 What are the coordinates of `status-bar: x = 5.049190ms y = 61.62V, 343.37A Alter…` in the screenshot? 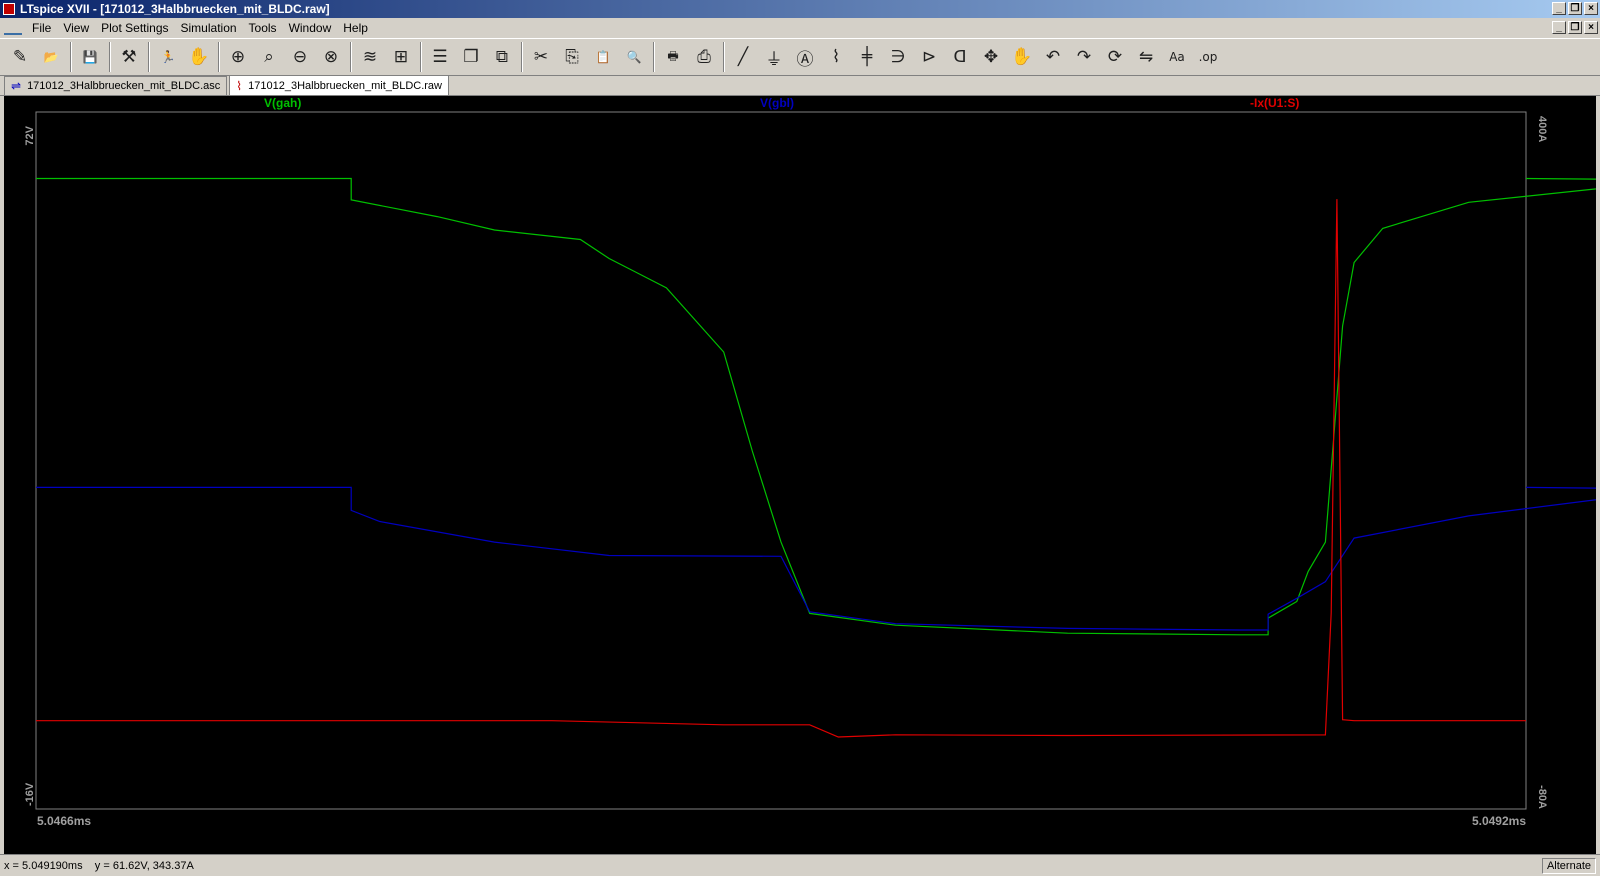 It's located at (800, 865).